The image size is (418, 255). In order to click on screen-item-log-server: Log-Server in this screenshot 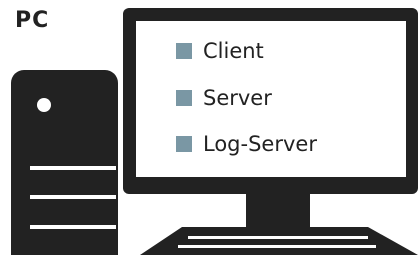, I will do `click(246, 144)`.